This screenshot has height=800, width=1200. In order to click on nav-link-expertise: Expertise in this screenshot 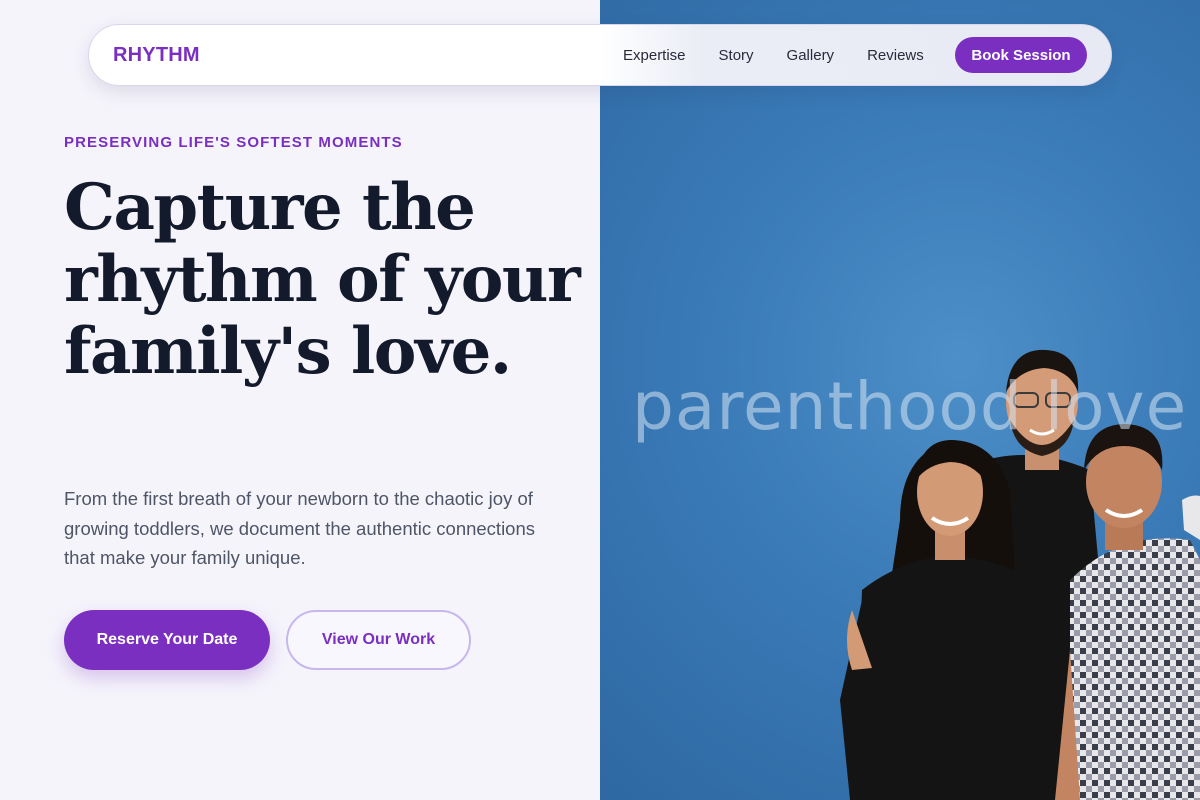, I will do `click(654, 55)`.